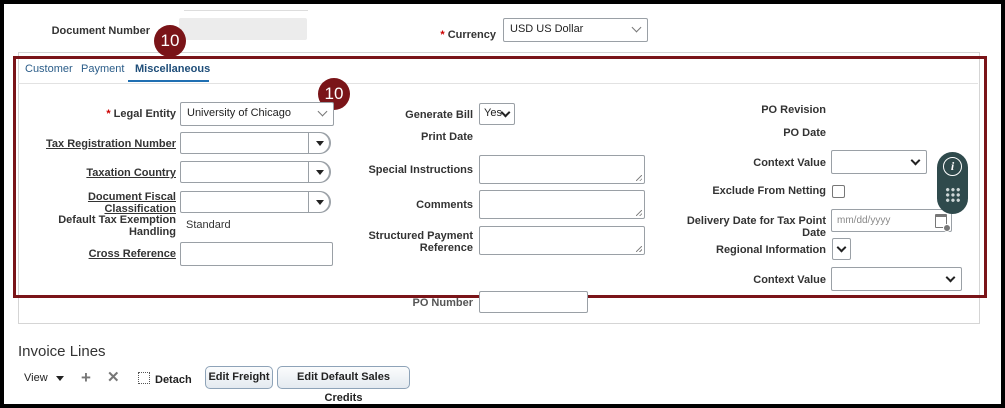 The height and width of the screenshot is (408, 1005). Describe the element at coordinates (420, 170) in the screenshot. I see `special-instructions-label: Special Instructions` at that location.